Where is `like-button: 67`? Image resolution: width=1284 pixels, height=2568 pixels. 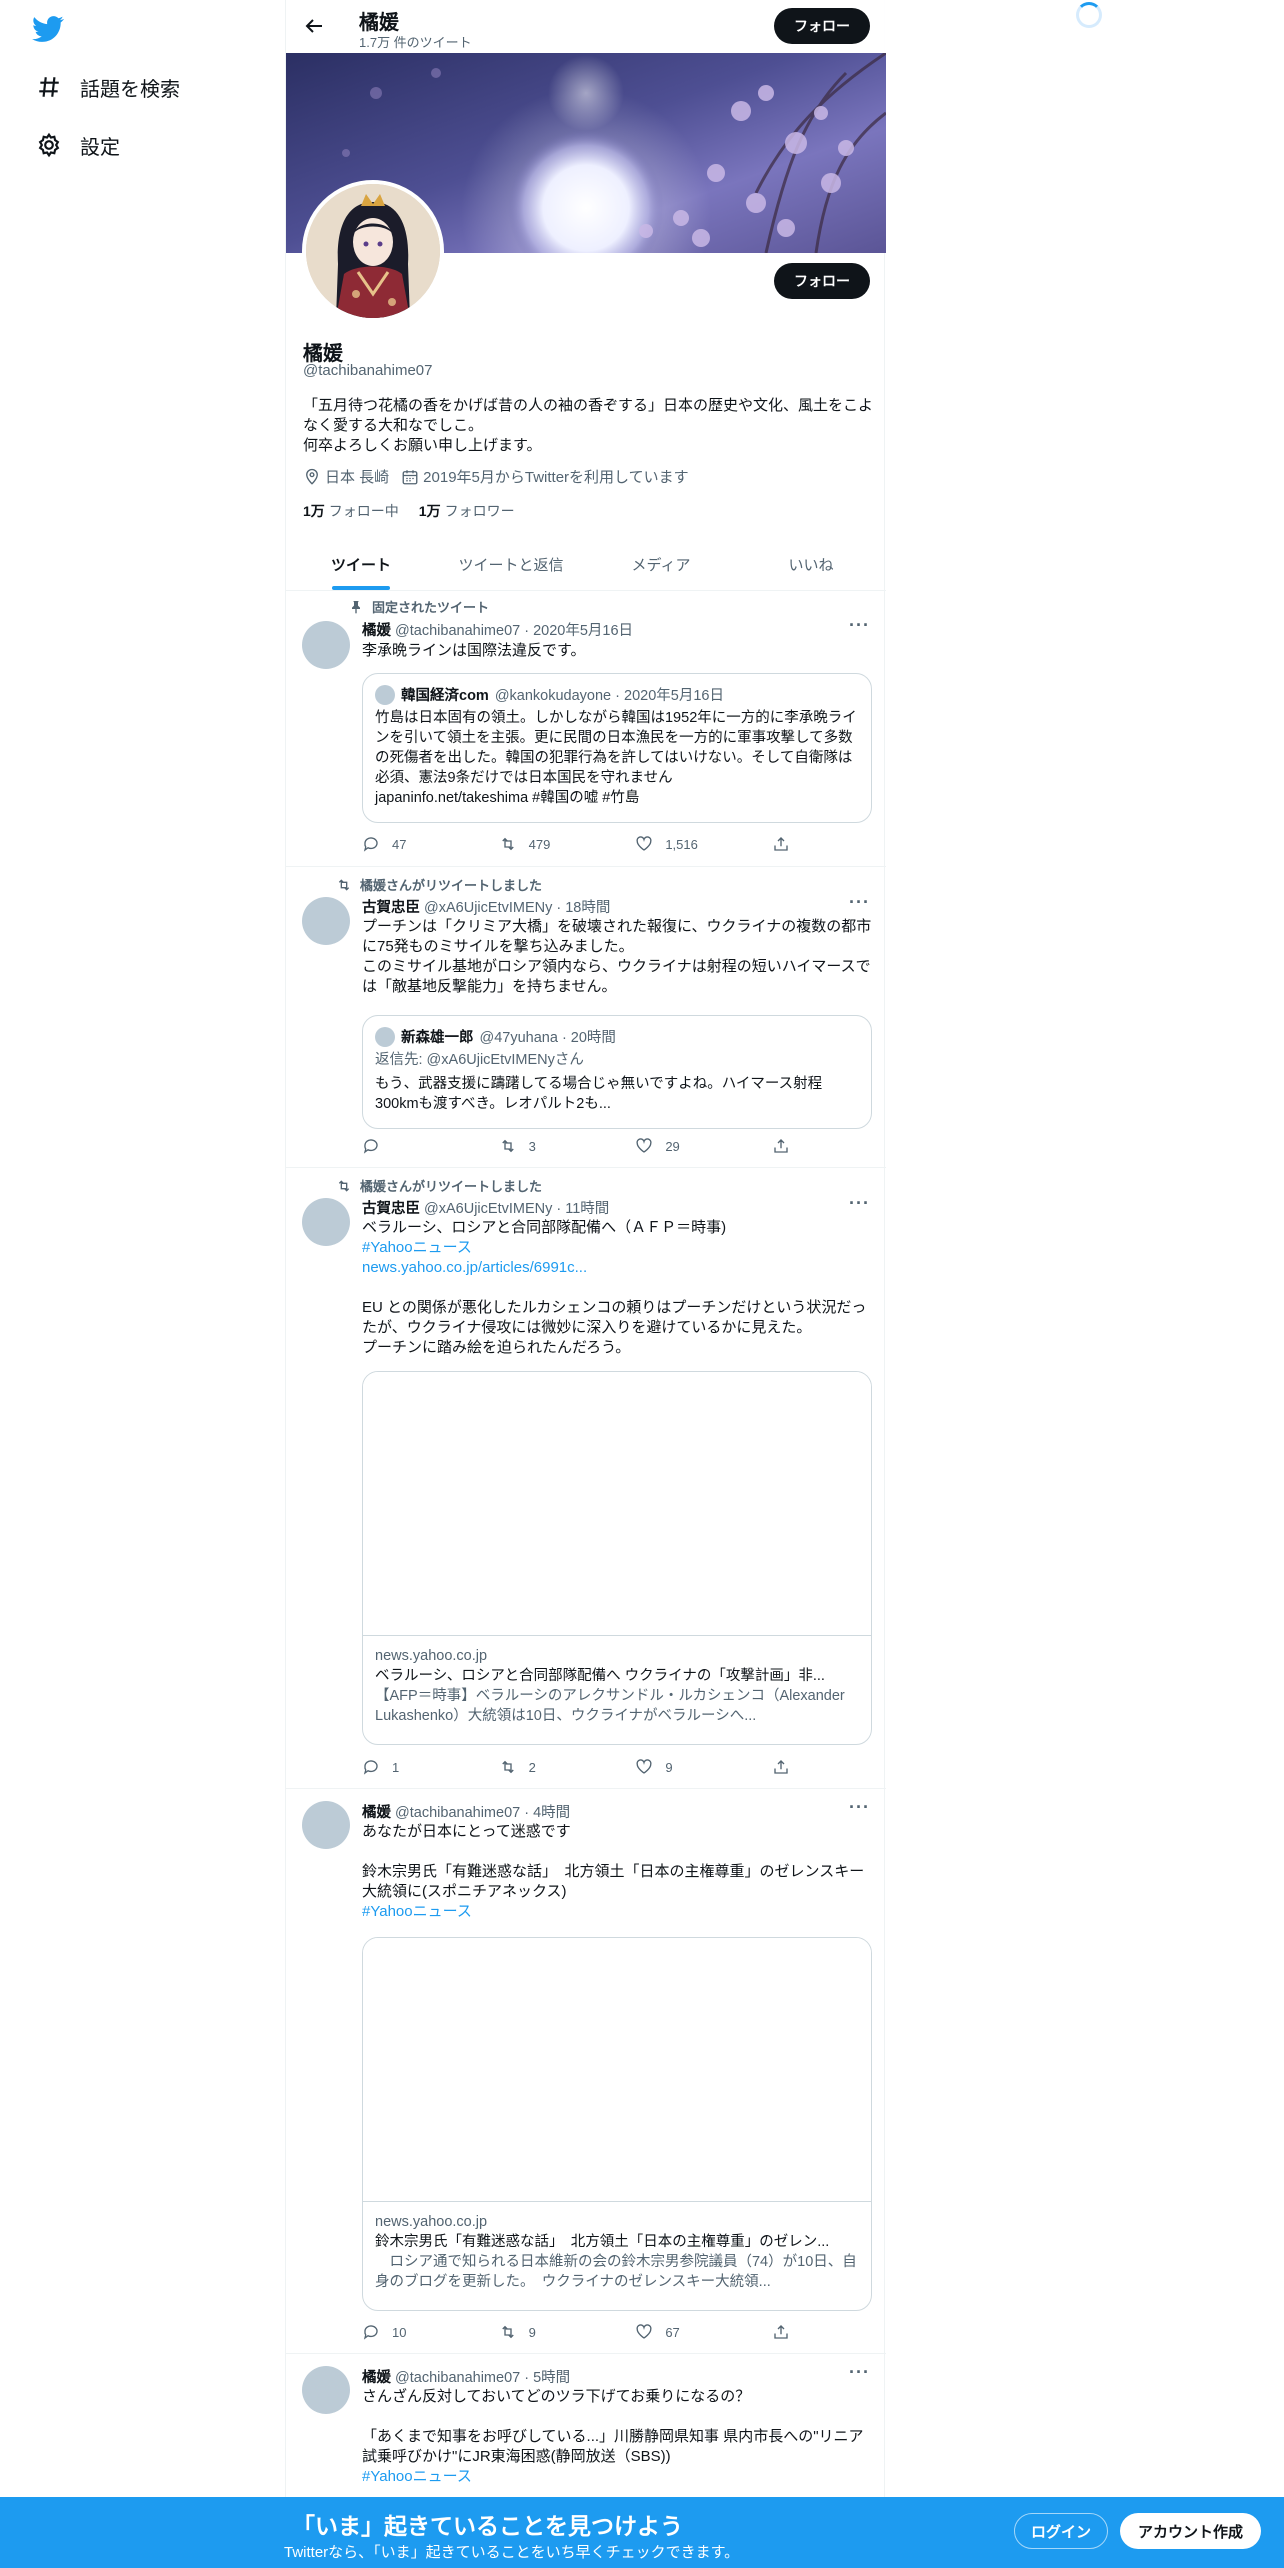 like-button: 67 is located at coordinates (685, 2332).